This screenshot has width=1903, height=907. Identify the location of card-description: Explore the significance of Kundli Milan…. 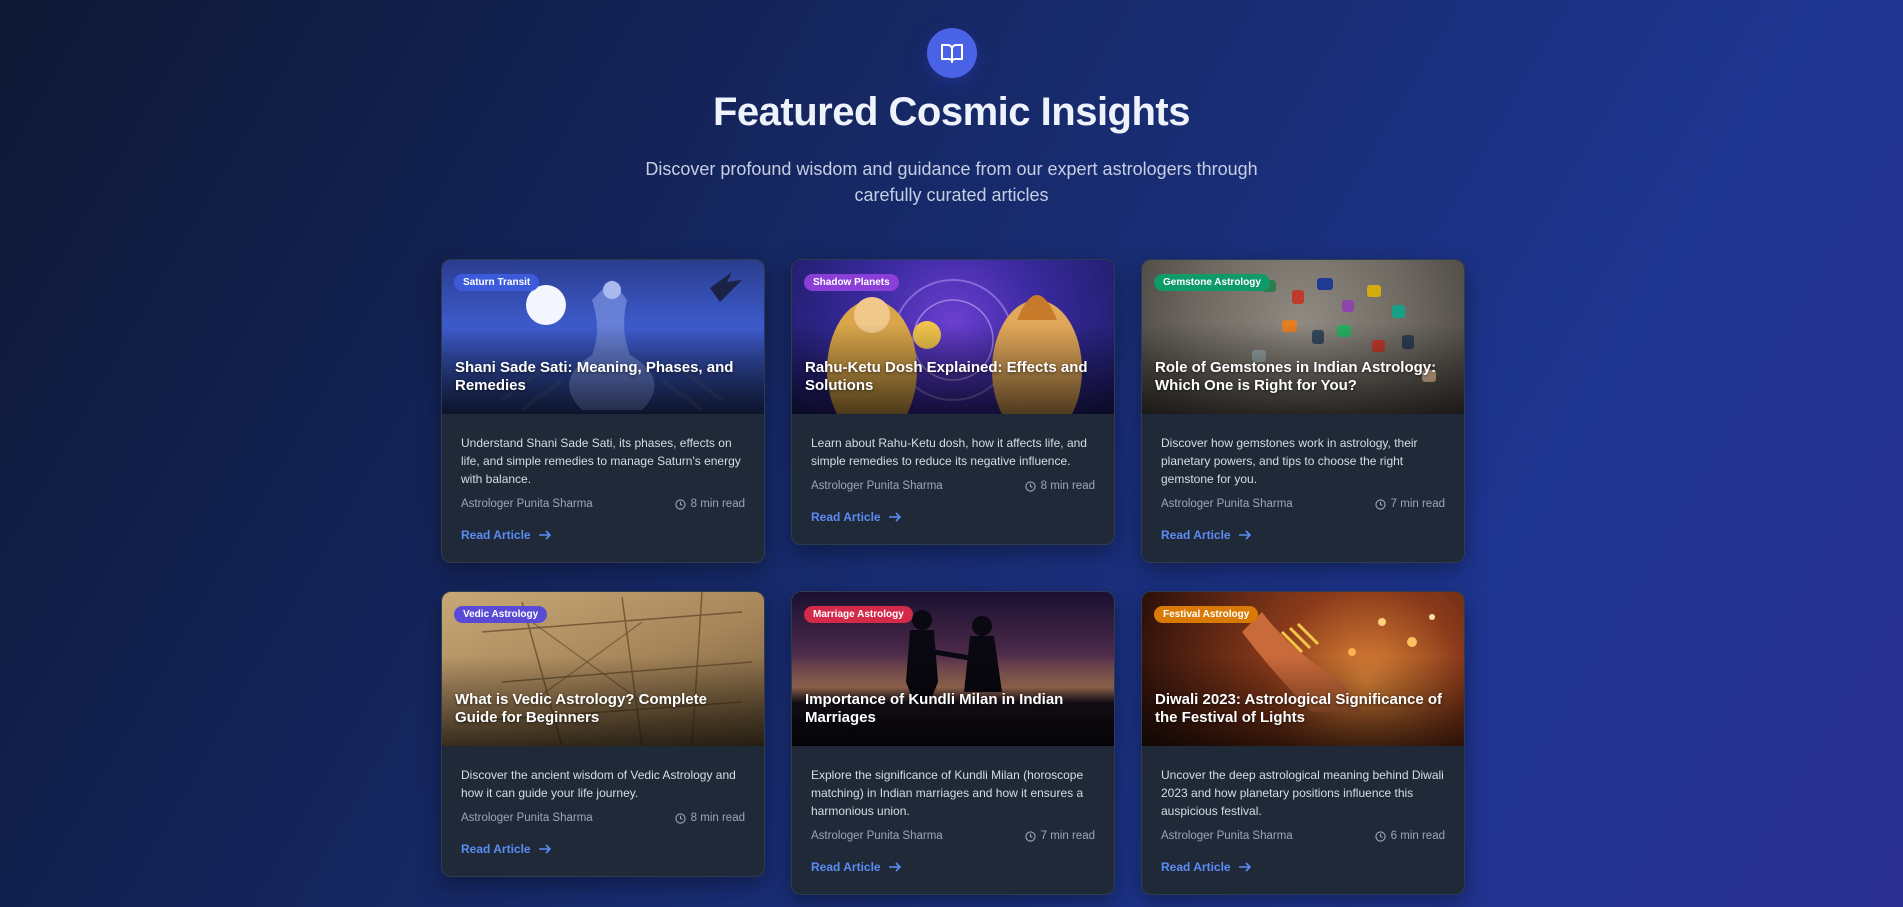
(947, 793).